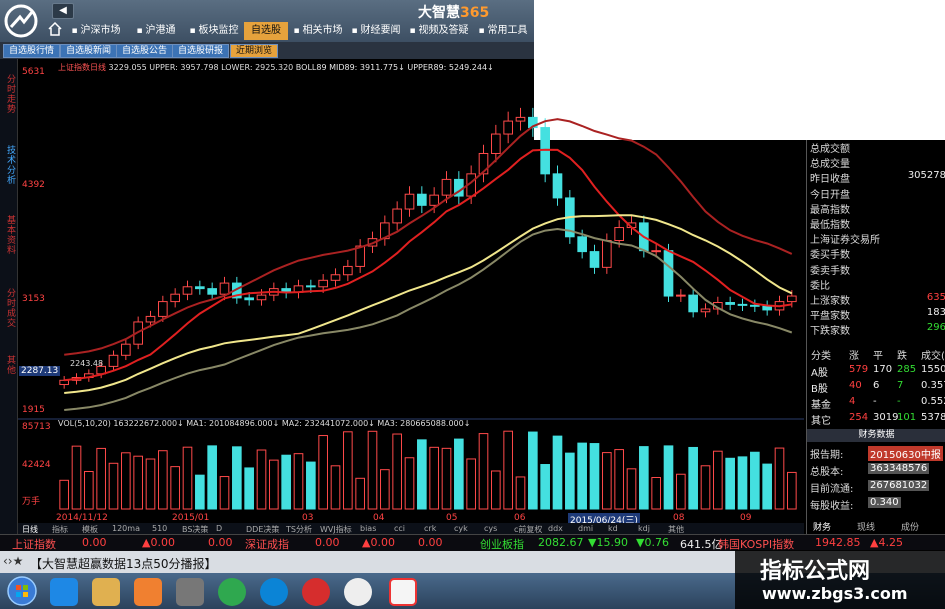 The height and width of the screenshot is (609, 945). I want to click on breadth-cell: B股, so click(819, 389).